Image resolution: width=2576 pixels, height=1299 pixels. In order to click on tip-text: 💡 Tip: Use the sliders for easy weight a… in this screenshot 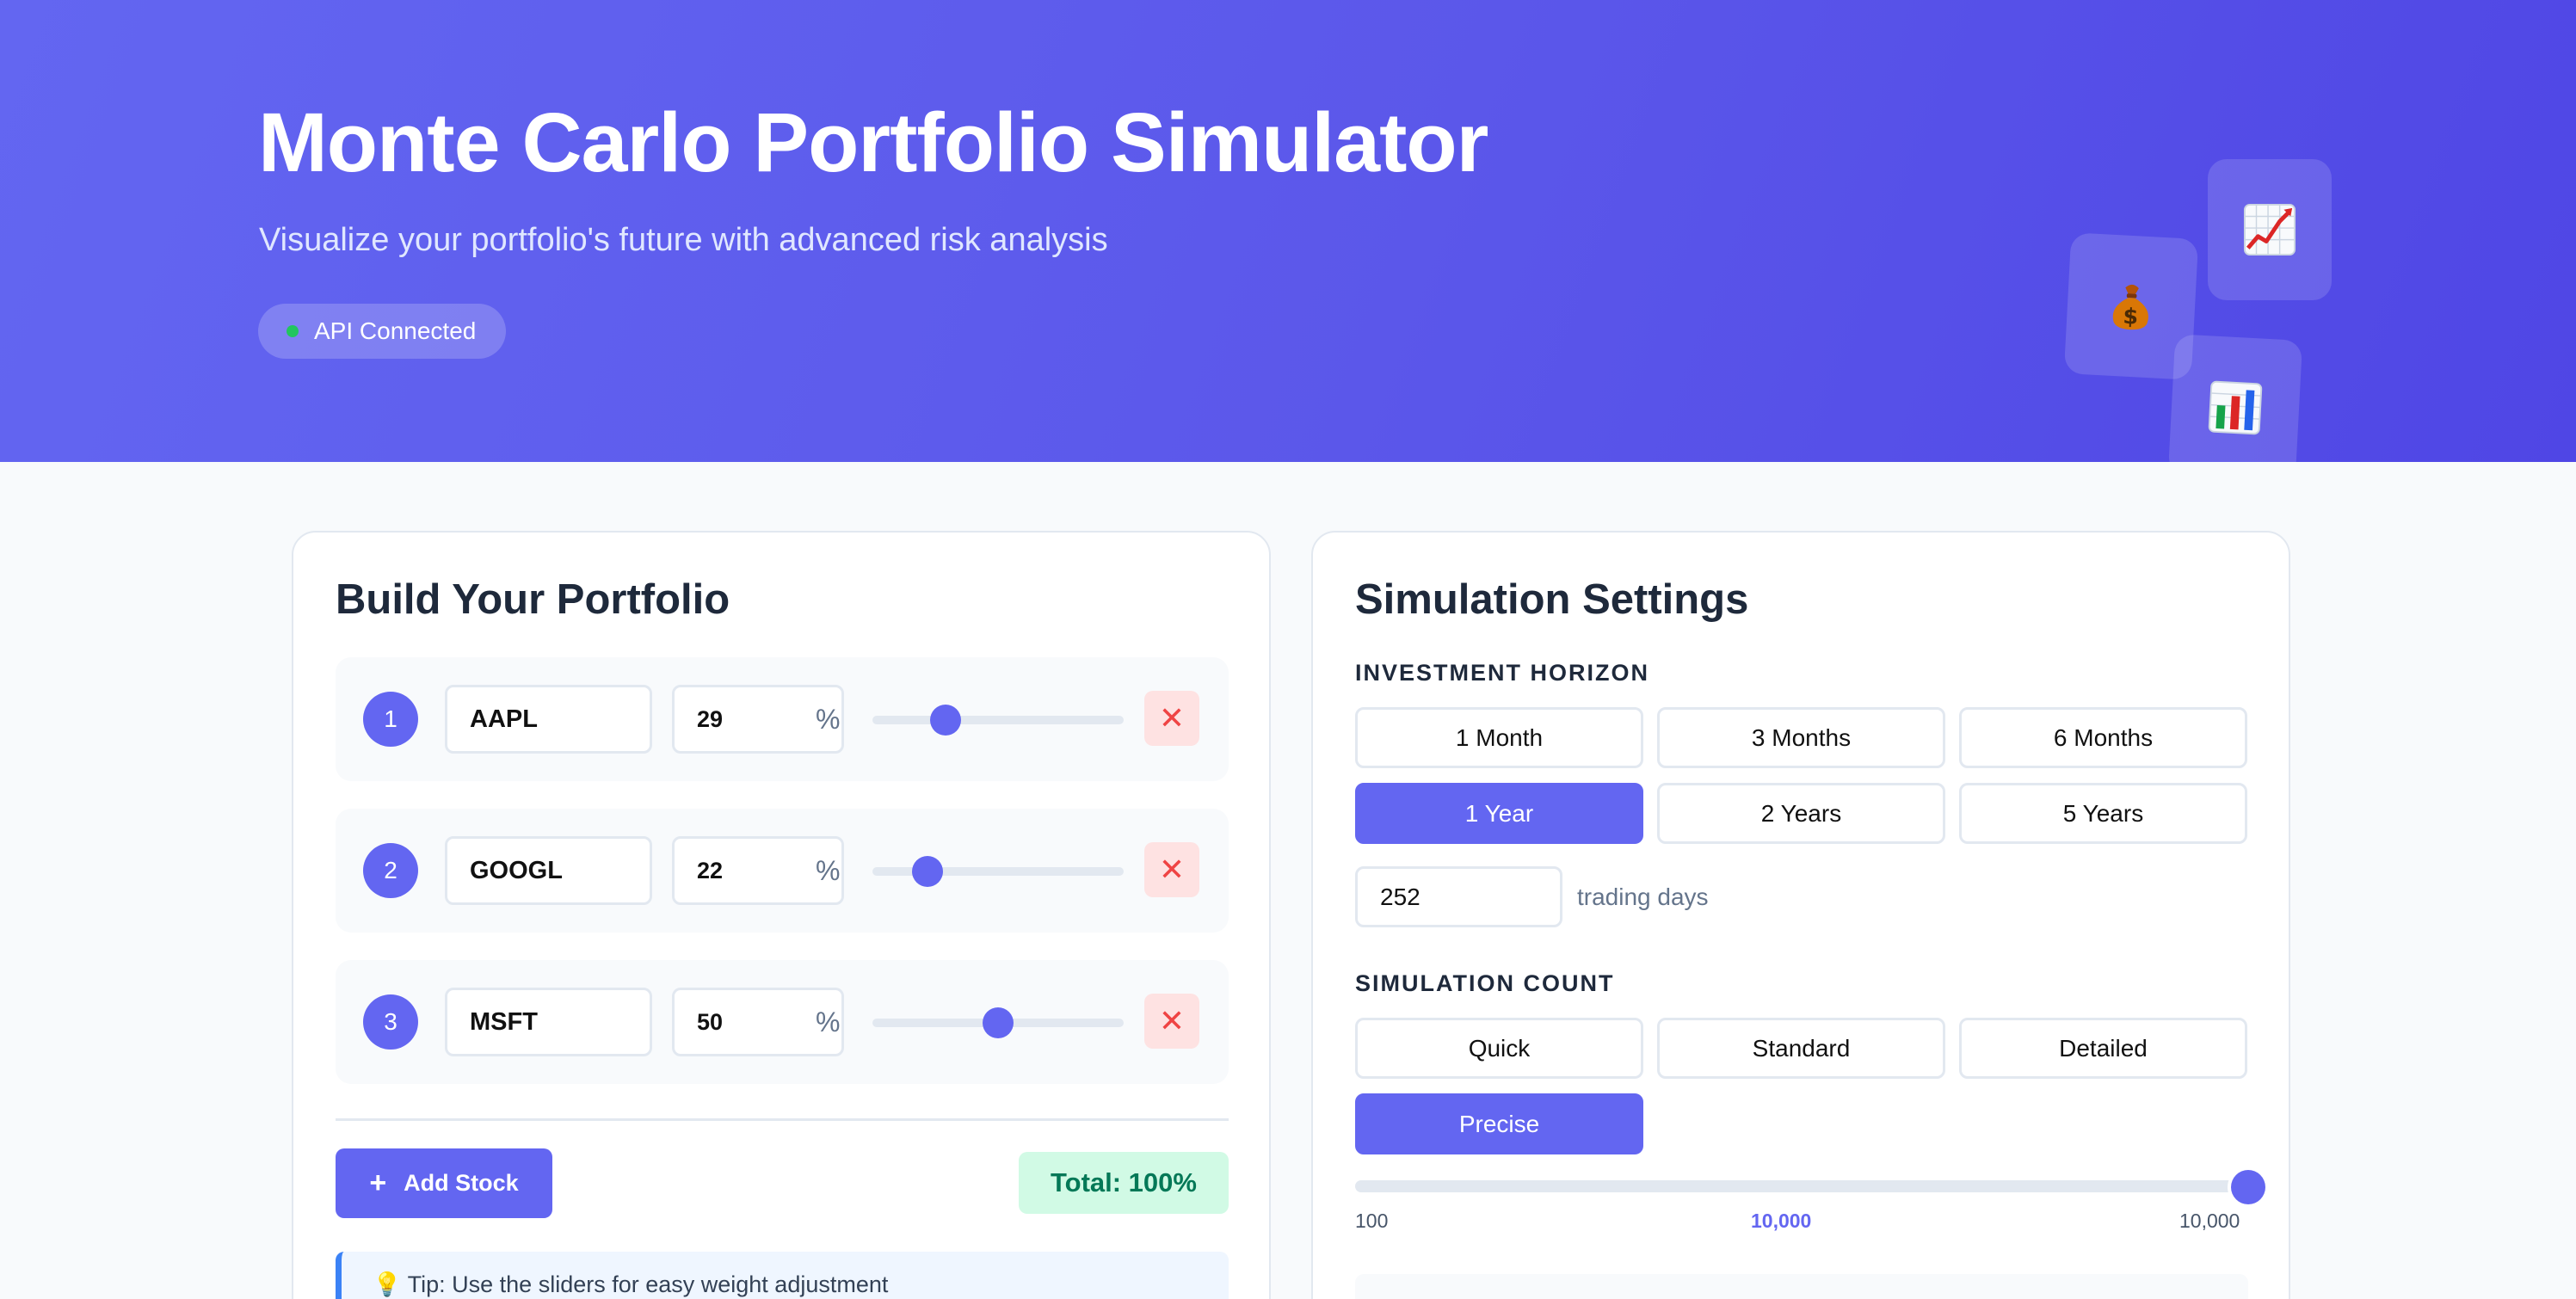, I will do `click(631, 1284)`.